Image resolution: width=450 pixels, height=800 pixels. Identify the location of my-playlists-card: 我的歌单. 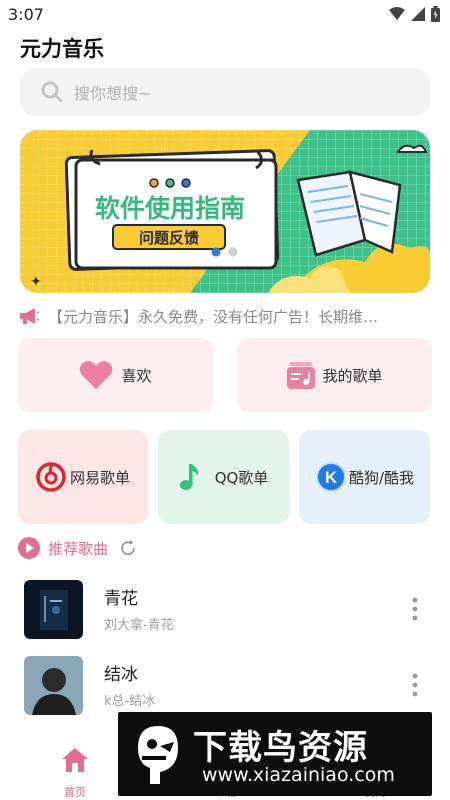
(334, 375).